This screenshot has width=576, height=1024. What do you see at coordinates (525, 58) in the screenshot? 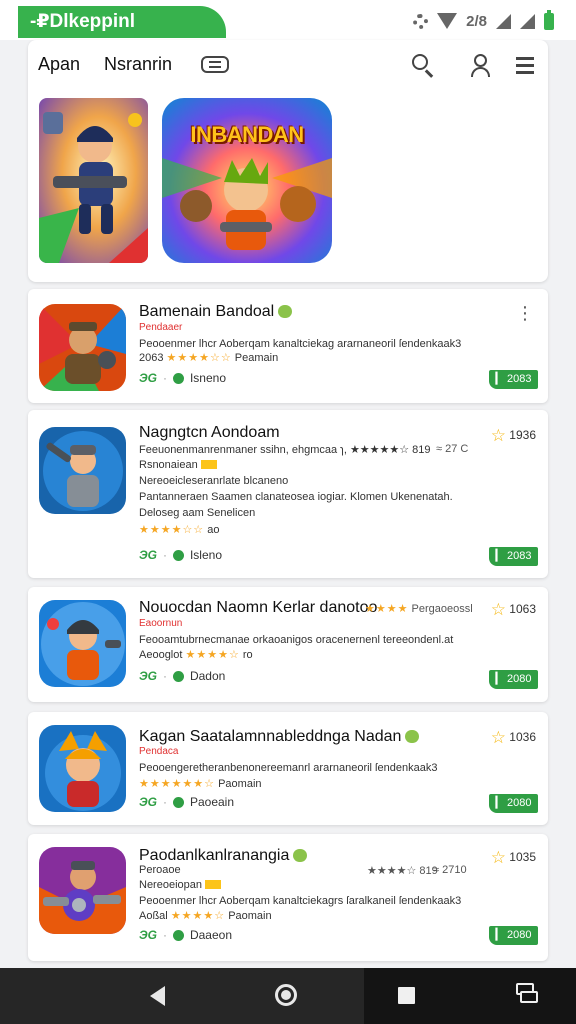
I see `menu-icon` at bounding box center [525, 58].